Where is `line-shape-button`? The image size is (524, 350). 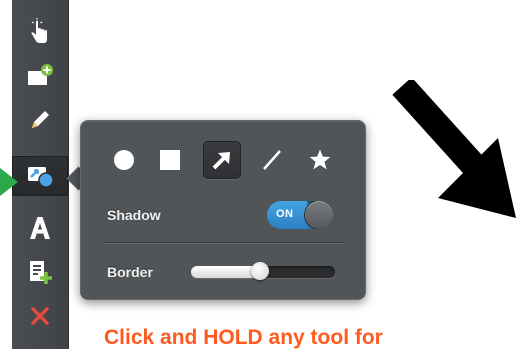 line-shape-button is located at coordinates (272, 160).